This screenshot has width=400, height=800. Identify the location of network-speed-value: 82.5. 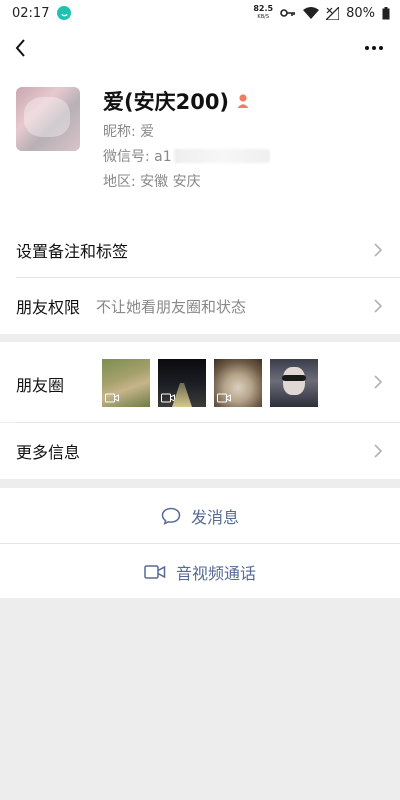
(263, 8).